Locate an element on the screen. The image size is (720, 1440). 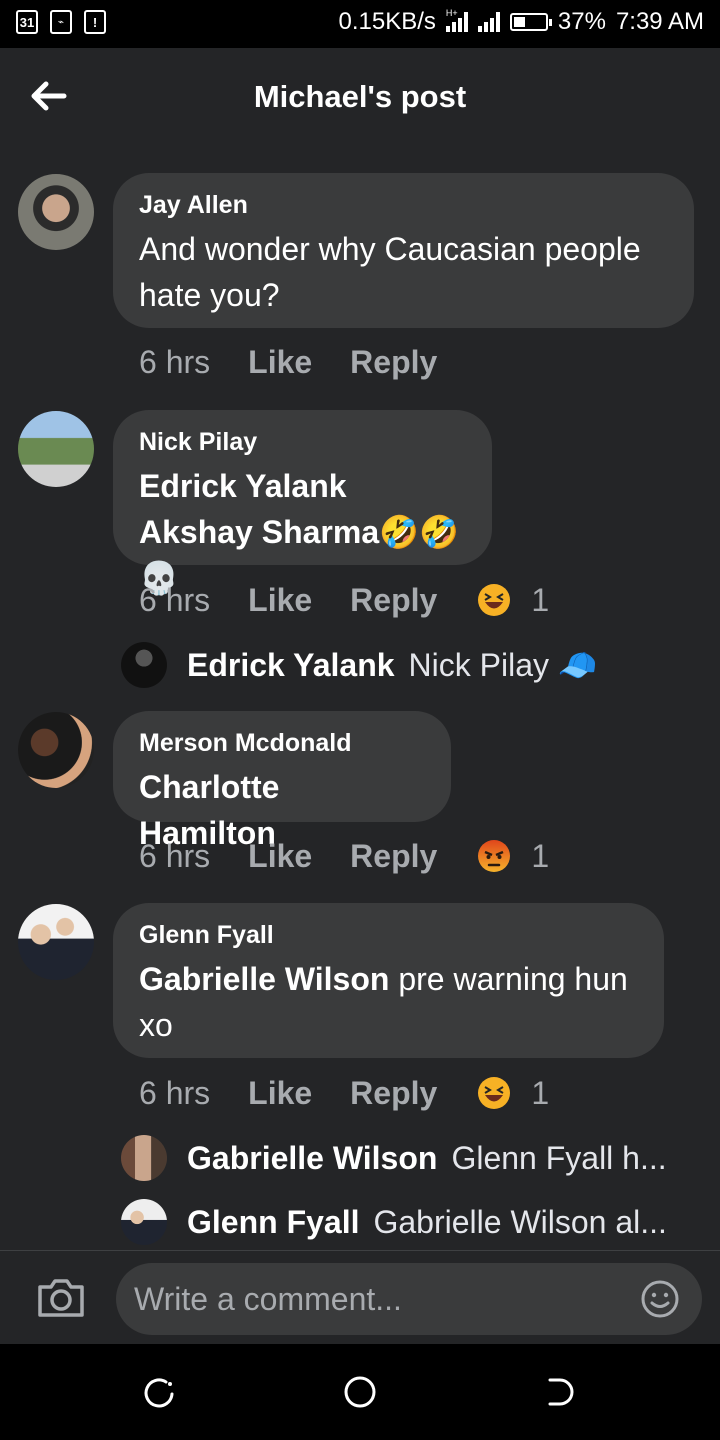
comment-actions: 6 hrs Like Reply is located at coordinates (307, 362).